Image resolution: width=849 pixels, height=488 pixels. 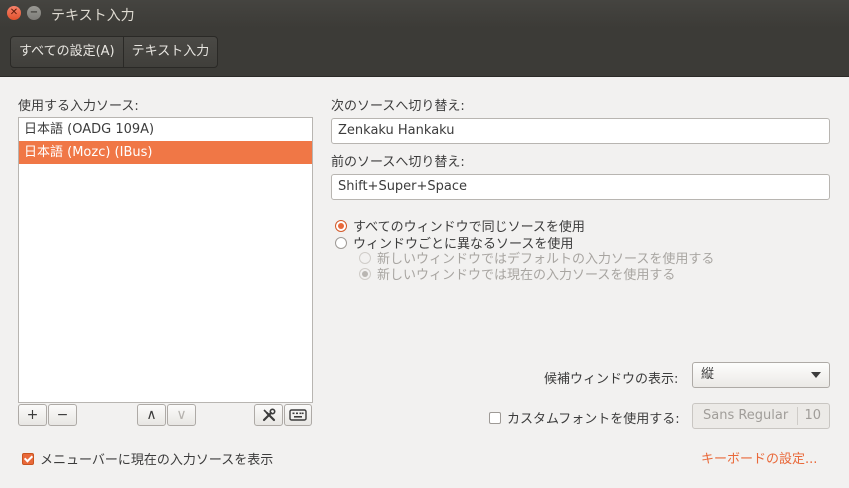 What do you see at coordinates (170, 52) in the screenshot?
I see `breadcrumb-text-entry: テキスト入力` at bounding box center [170, 52].